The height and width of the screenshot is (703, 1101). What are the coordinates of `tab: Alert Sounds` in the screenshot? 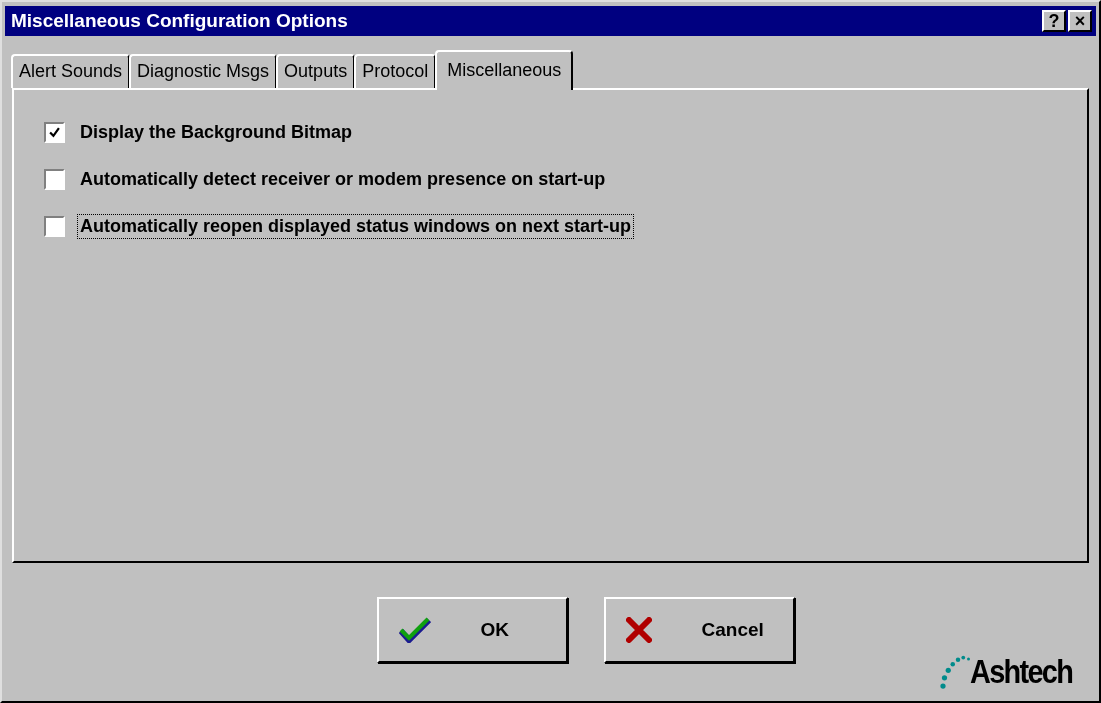 It's located at (71, 71).